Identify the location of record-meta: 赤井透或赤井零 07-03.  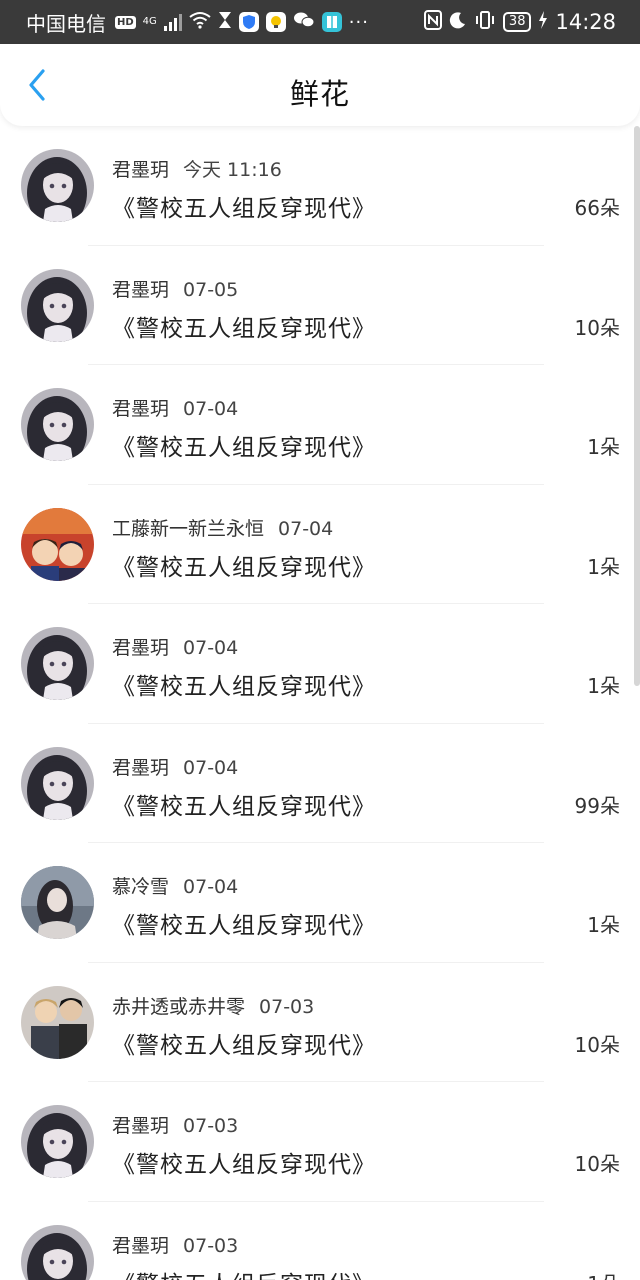
(213, 1005).